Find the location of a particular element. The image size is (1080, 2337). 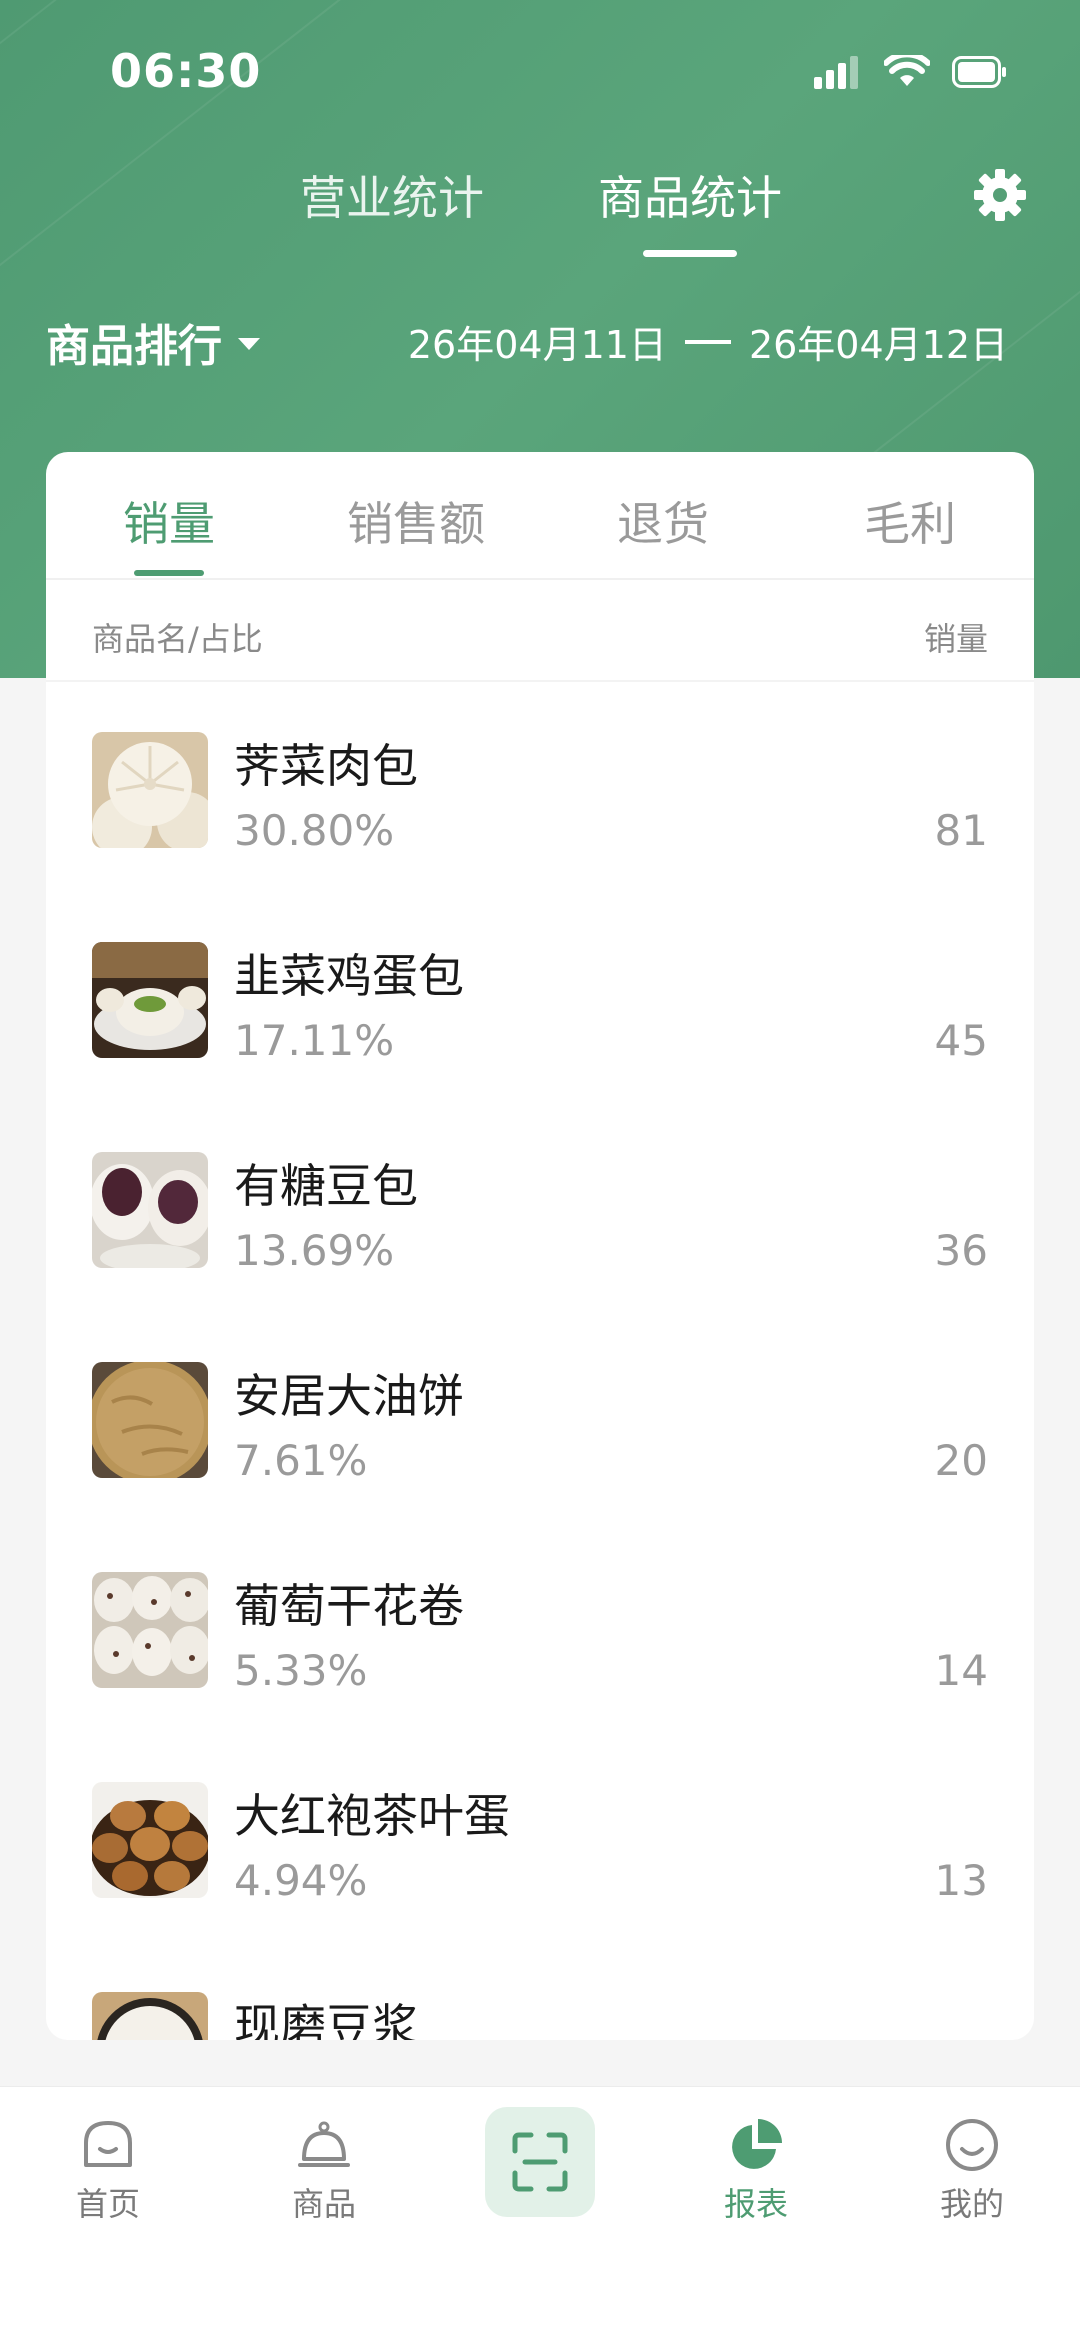

status-bar: 06:30 is located at coordinates (540, 70).